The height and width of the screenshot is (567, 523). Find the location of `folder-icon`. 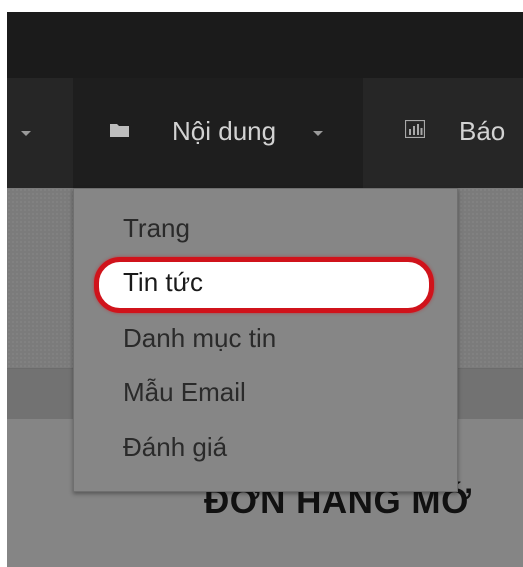

folder-icon is located at coordinates (119, 130).